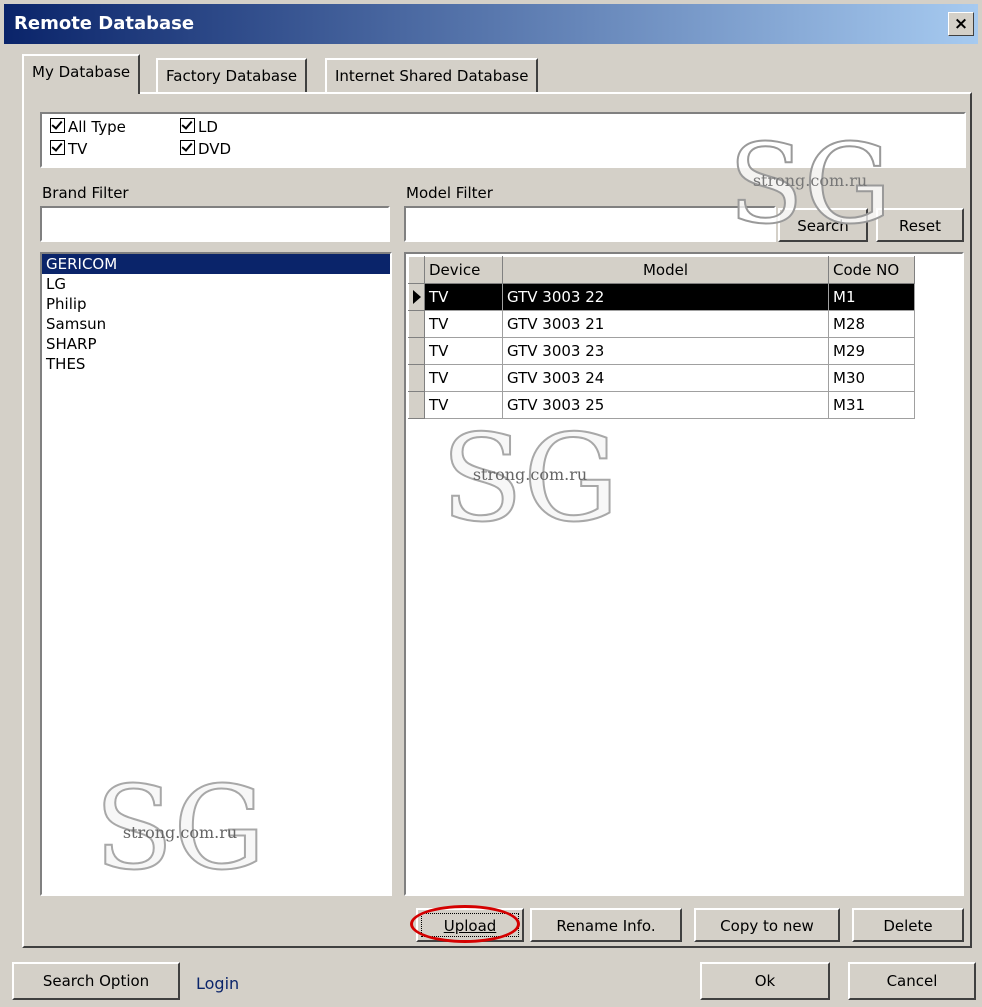  What do you see at coordinates (503, 140) in the screenshot?
I see `device-type-filter` at bounding box center [503, 140].